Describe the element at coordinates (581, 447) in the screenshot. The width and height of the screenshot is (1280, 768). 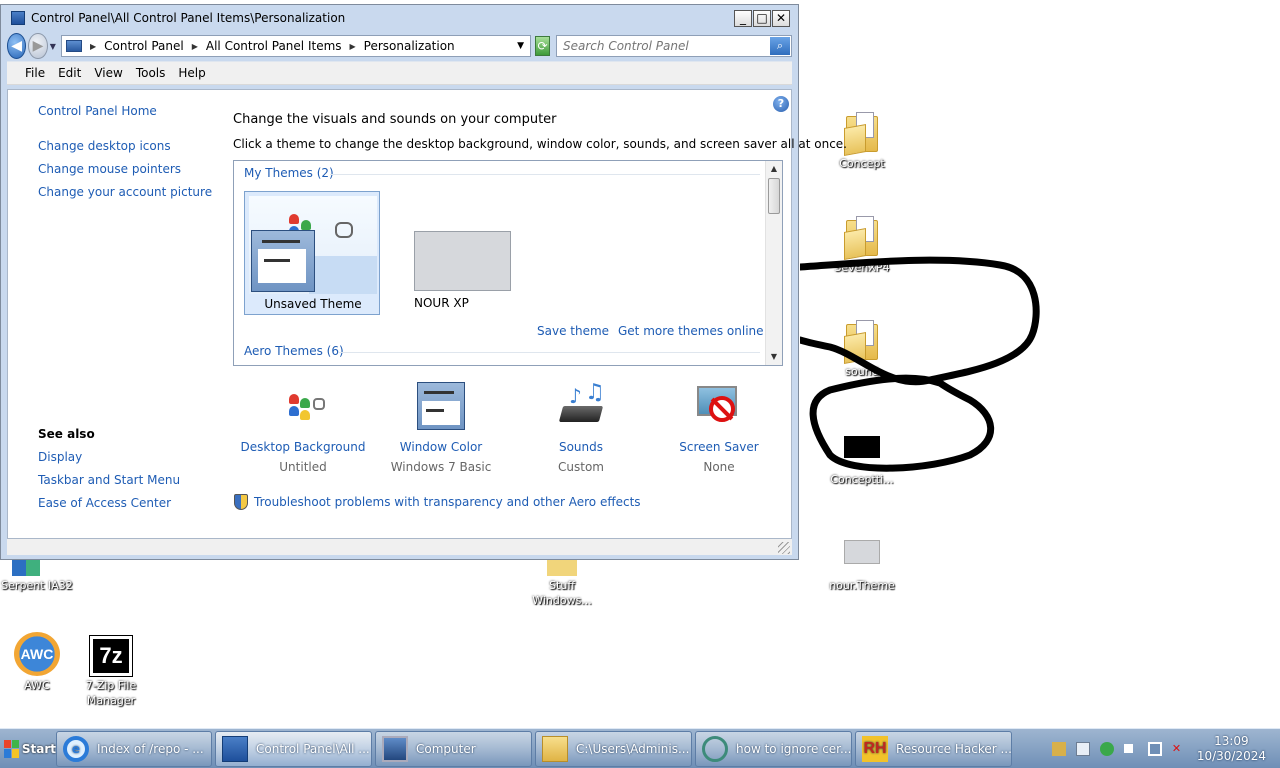
I see `option-label: Sounds` at that location.